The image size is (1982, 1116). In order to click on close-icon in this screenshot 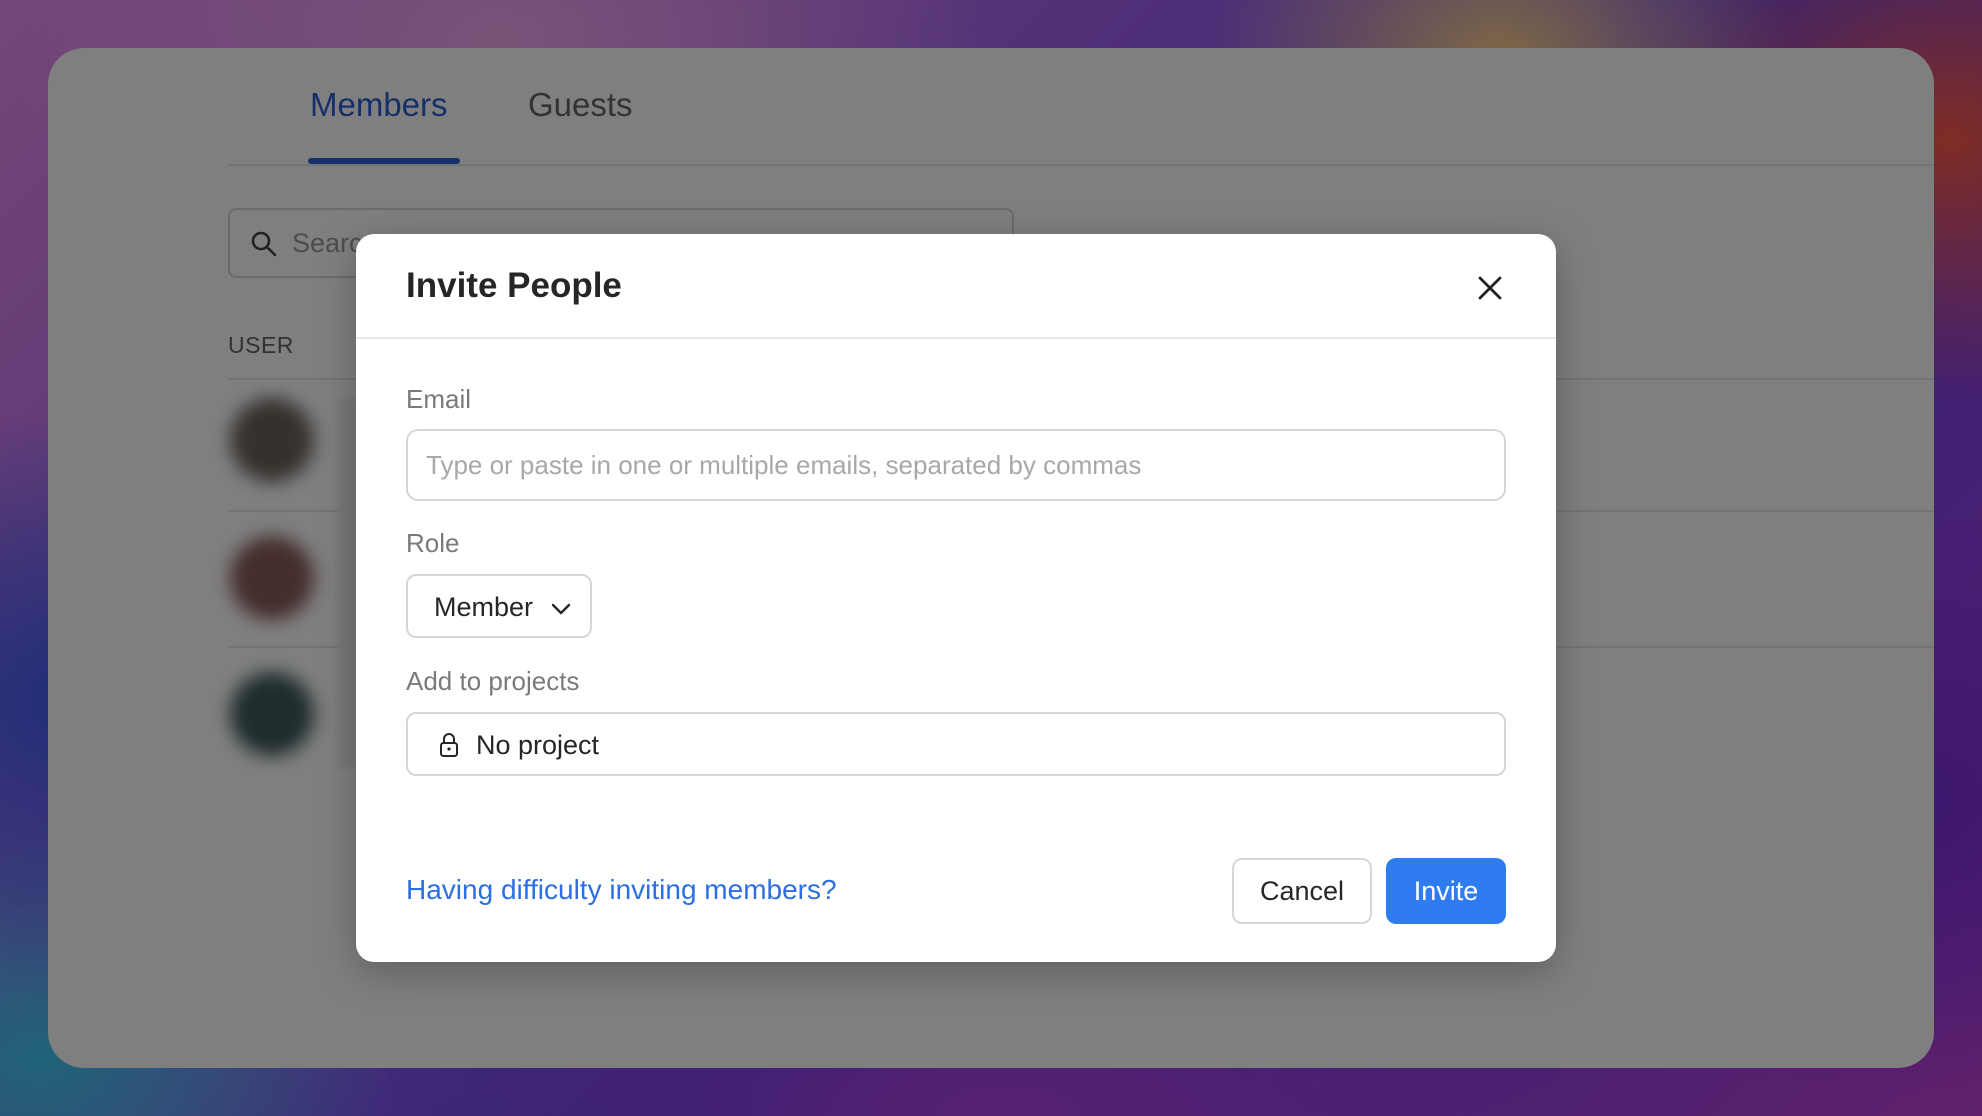, I will do `click(1490, 288)`.